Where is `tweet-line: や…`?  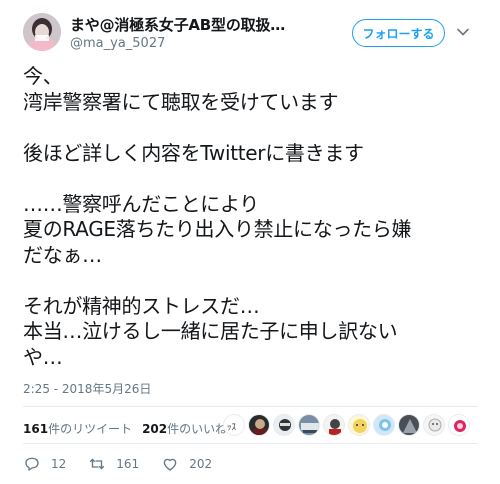 tweet-line: や… is located at coordinates (43, 356).